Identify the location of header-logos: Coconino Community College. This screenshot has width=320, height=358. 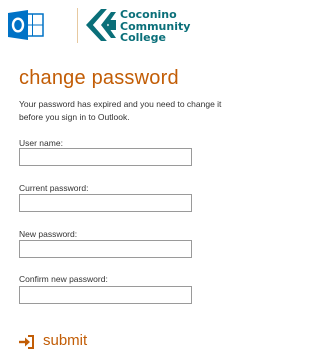
(124, 25).